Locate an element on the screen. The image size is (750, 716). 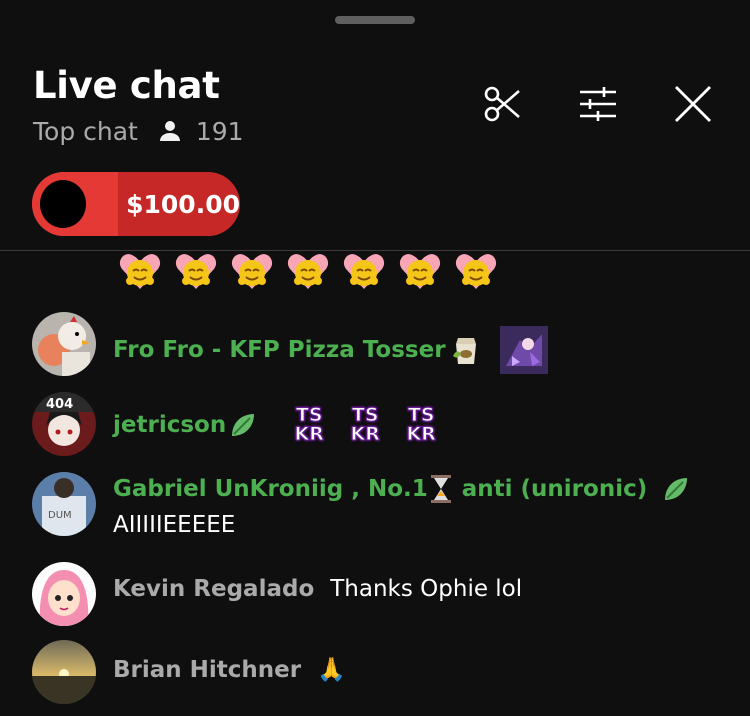
author-name: jetricson is located at coordinates (169, 425).